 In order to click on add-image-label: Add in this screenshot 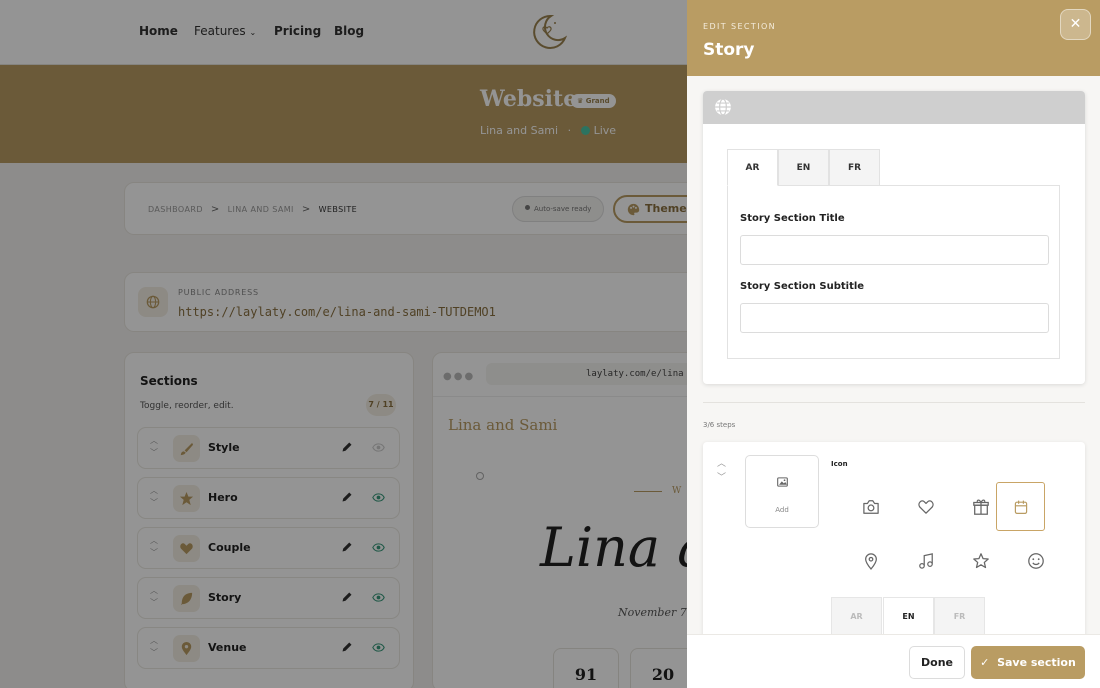, I will do `click(782, 510)`.